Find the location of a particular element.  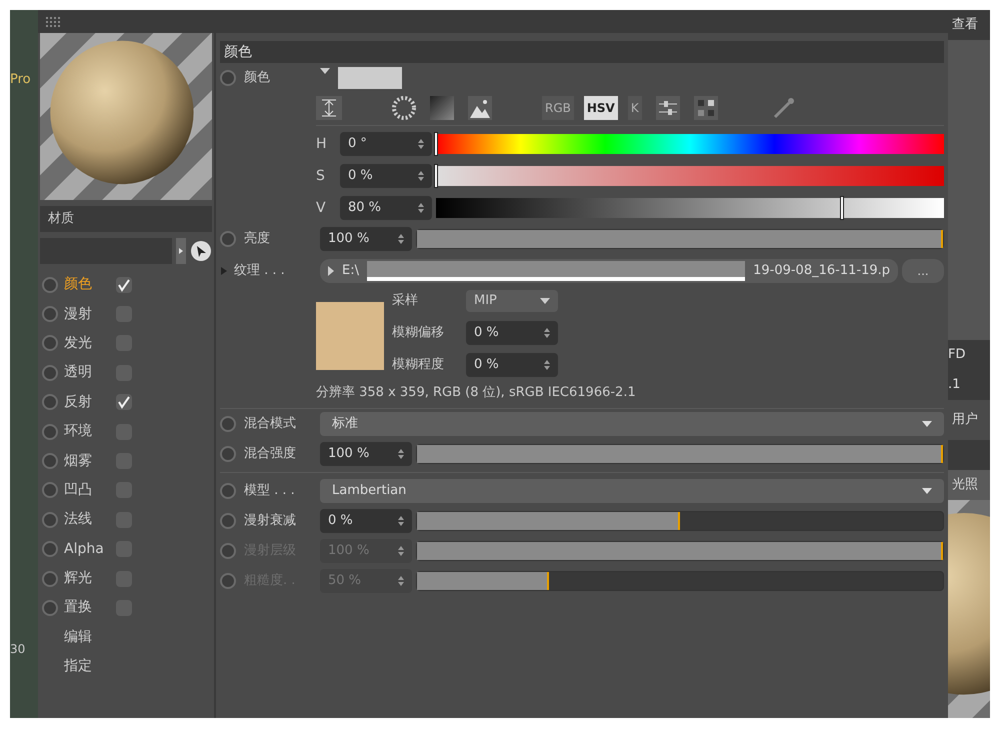

mode-tab: K is located at coordinates (635, 108).